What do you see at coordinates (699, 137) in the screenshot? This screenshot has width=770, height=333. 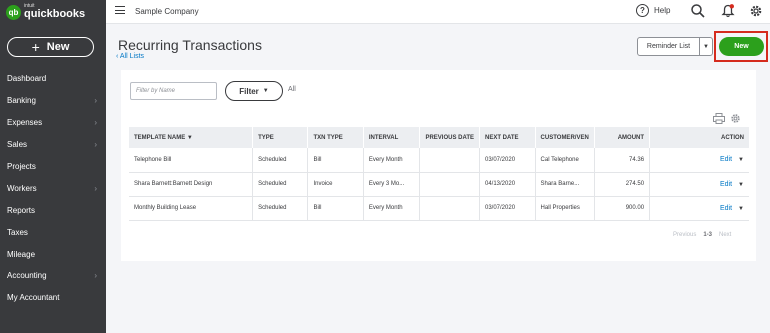 I see `col-action: ACTION` at bounding box center [699, 137].